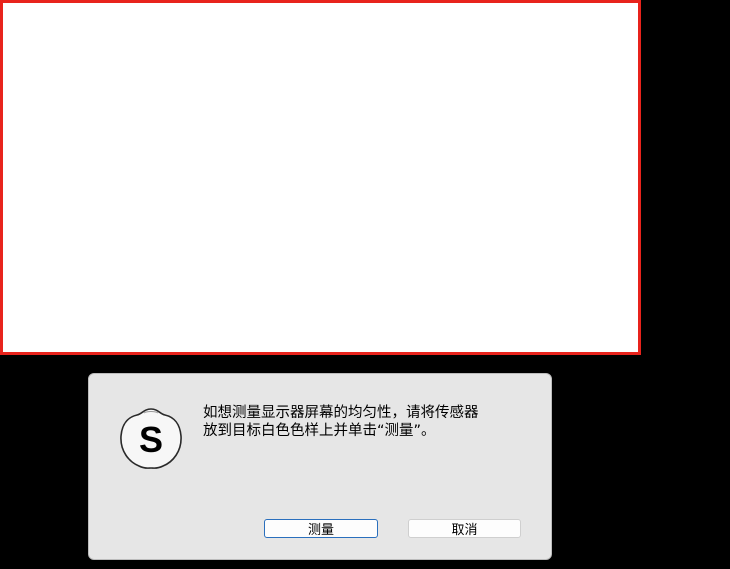  I want to click on logo-letter: S, so click(151, 439).